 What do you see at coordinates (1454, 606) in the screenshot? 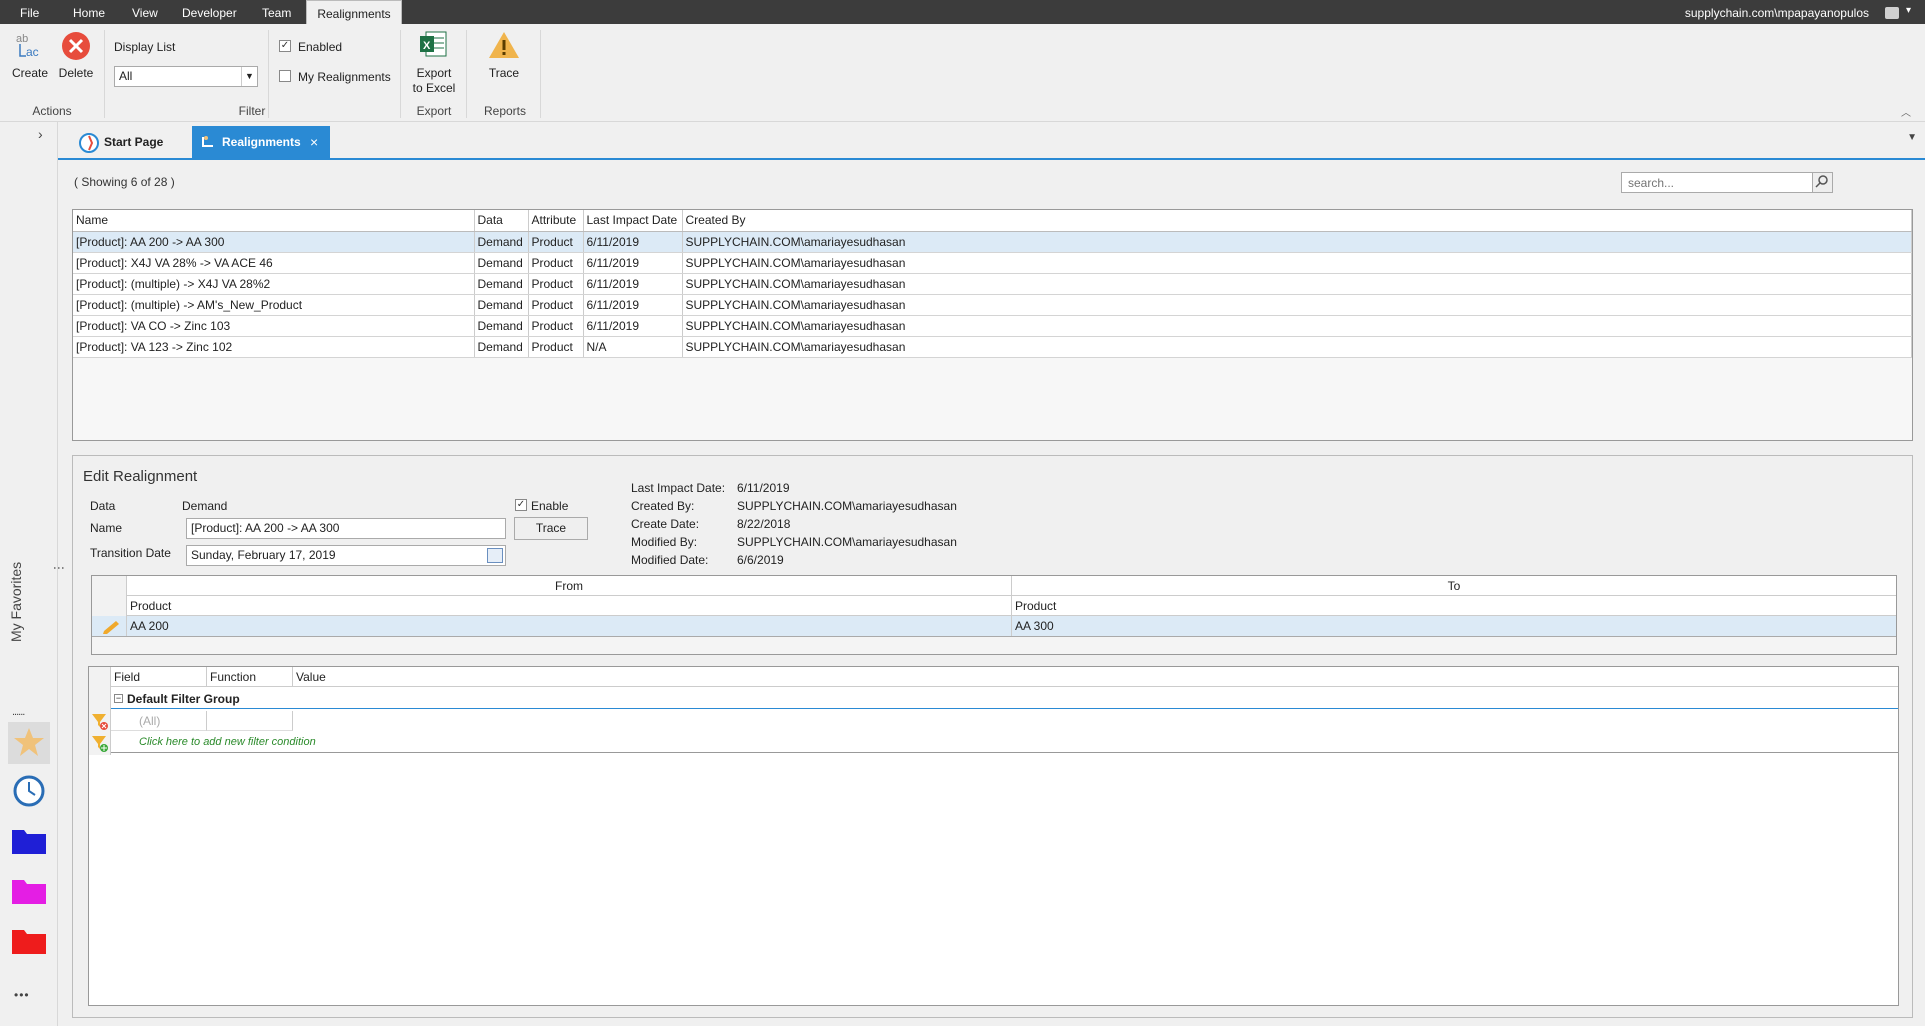
I see `to-subheader: Product` at bounding box center [1454, 606].